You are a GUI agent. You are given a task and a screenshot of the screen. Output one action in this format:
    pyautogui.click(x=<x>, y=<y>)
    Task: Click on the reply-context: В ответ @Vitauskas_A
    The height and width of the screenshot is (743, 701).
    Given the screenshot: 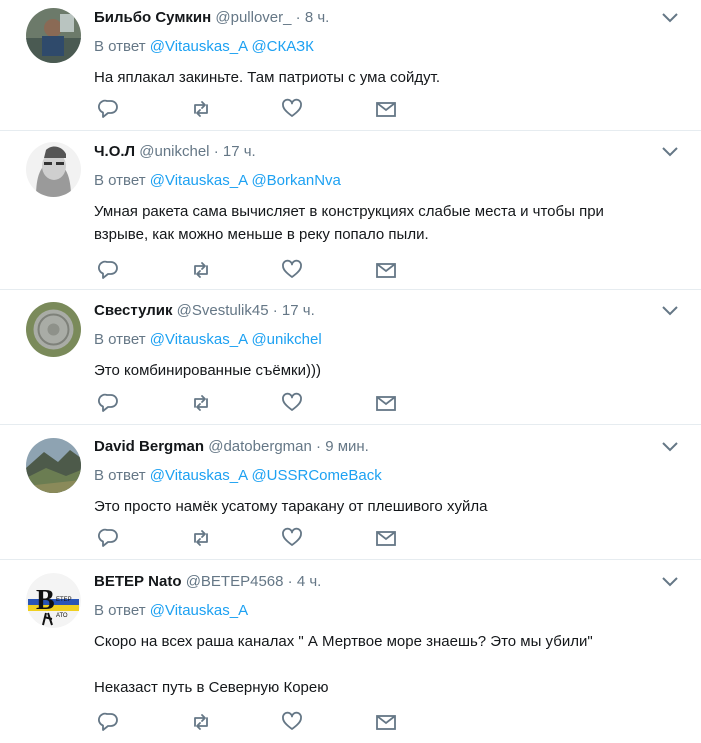 What is the action you would take?
    pyautogui.click(x=387, y=611)
    